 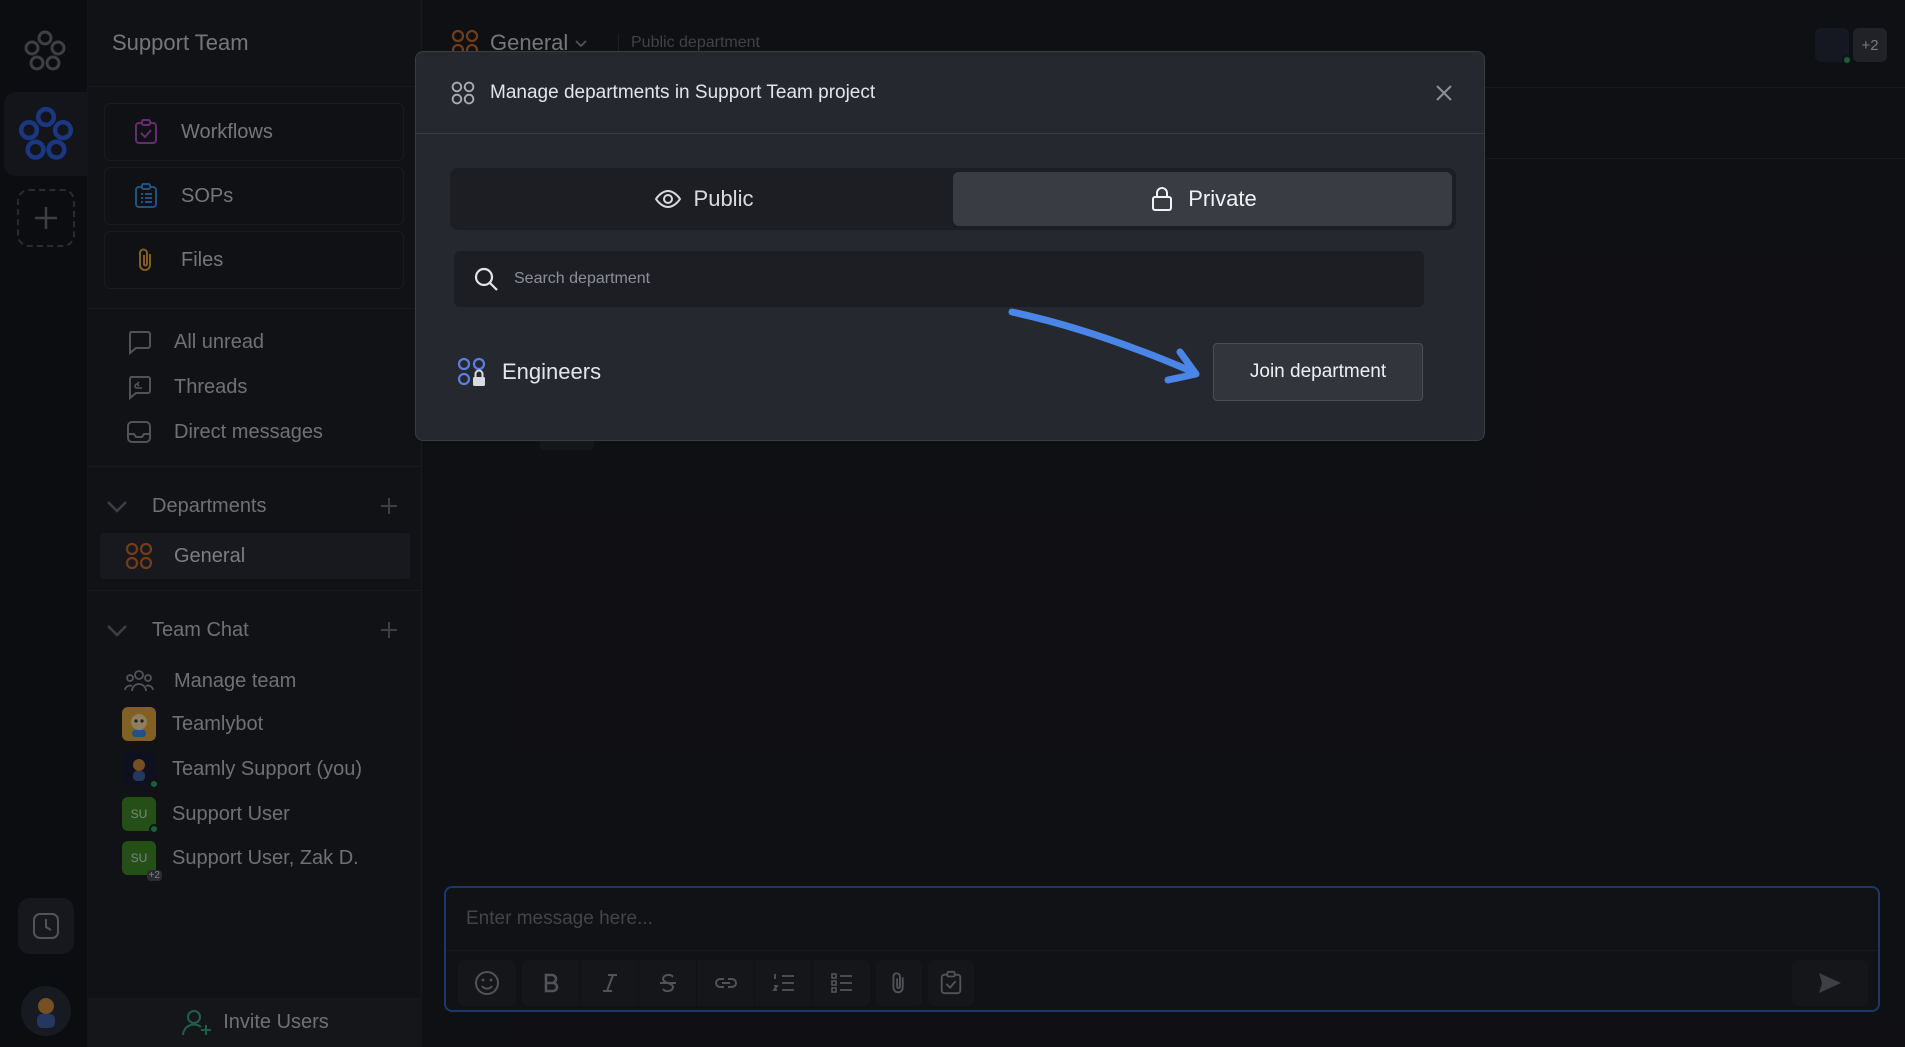 I want to click on close-modal-button, so click(x=1444, y=93).